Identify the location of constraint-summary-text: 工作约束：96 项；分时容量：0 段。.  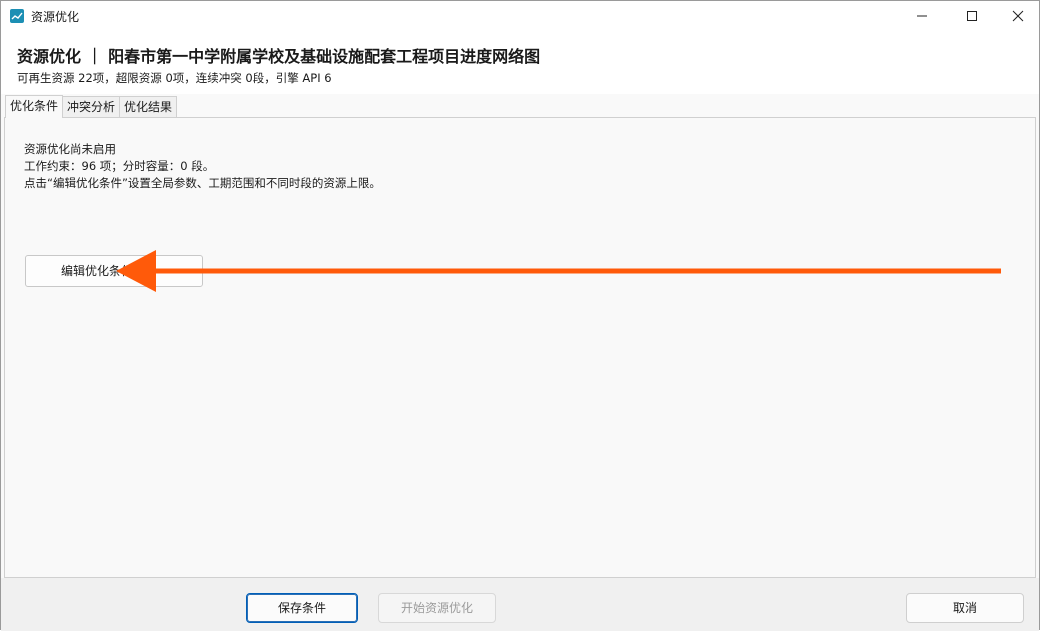
(119, 166).